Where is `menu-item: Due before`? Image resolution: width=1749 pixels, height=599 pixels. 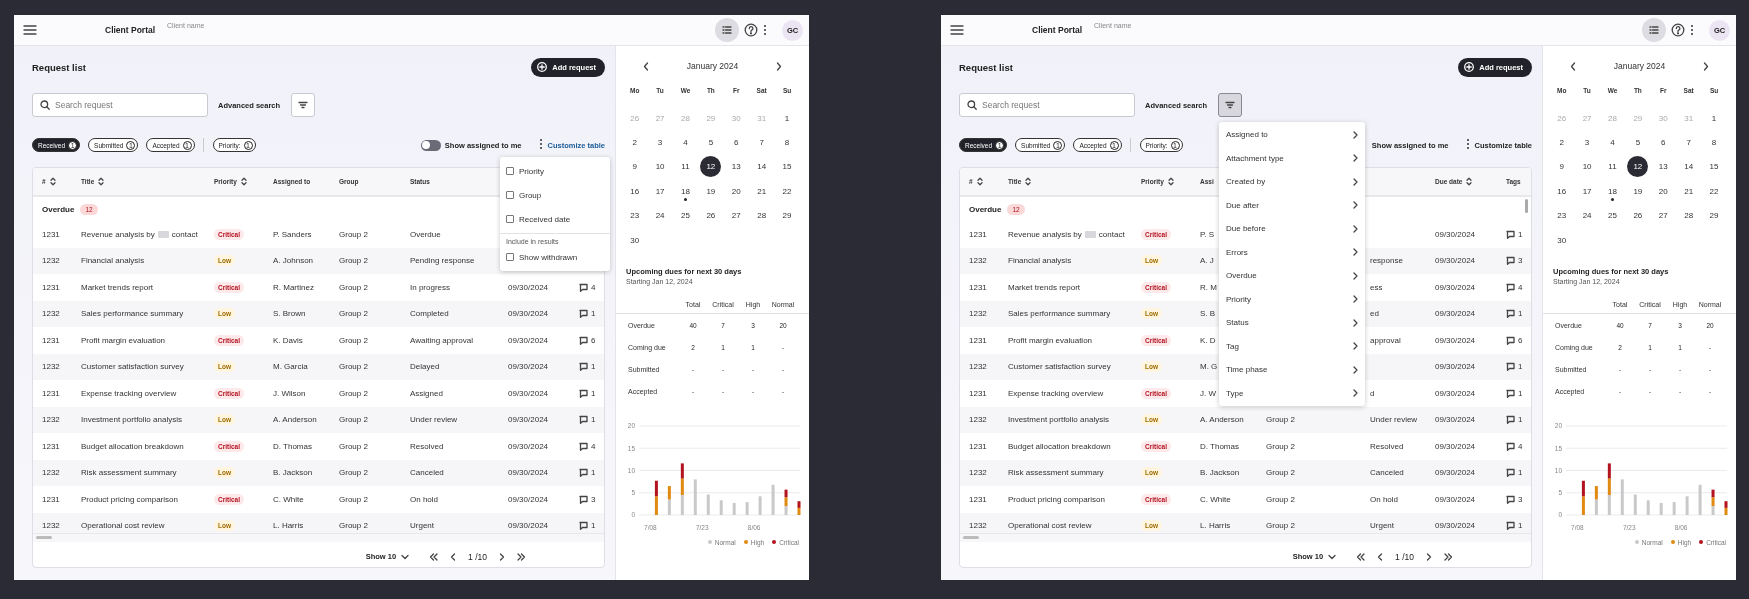
menu-item: Due before is located at coordinates (1292, 229).